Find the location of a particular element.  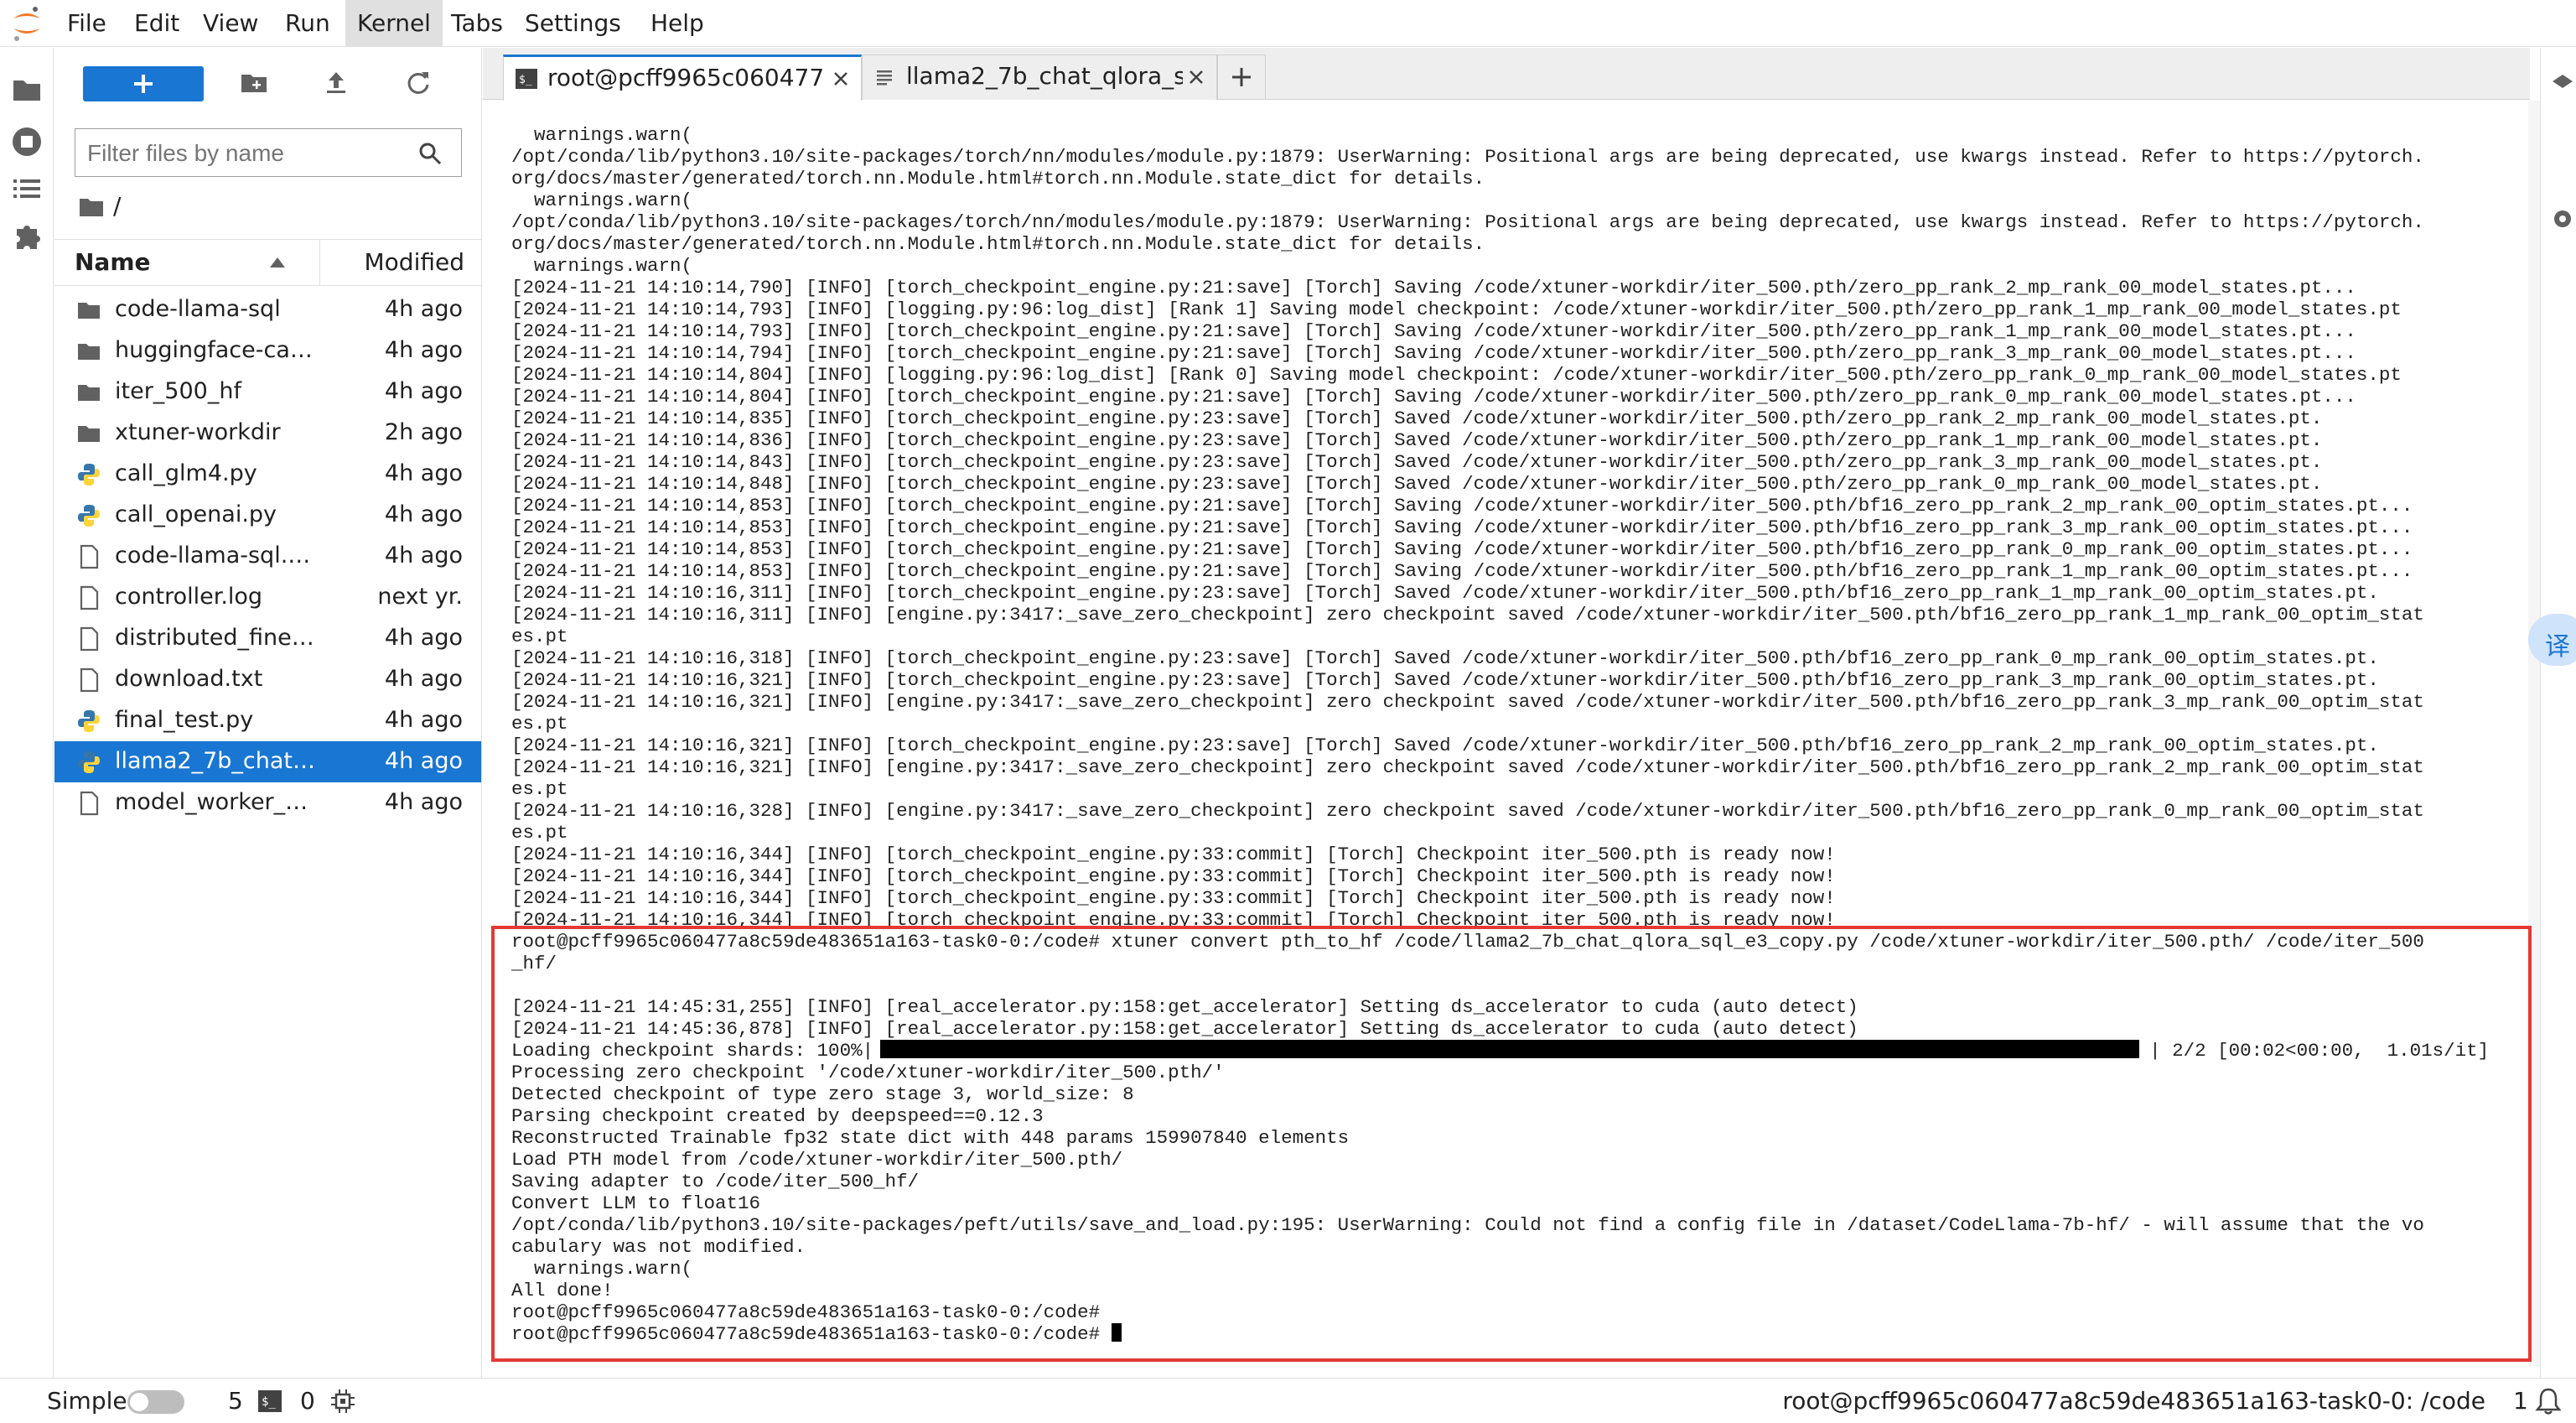

terminal-icon: $_ is located at coordinates (270, 1401).